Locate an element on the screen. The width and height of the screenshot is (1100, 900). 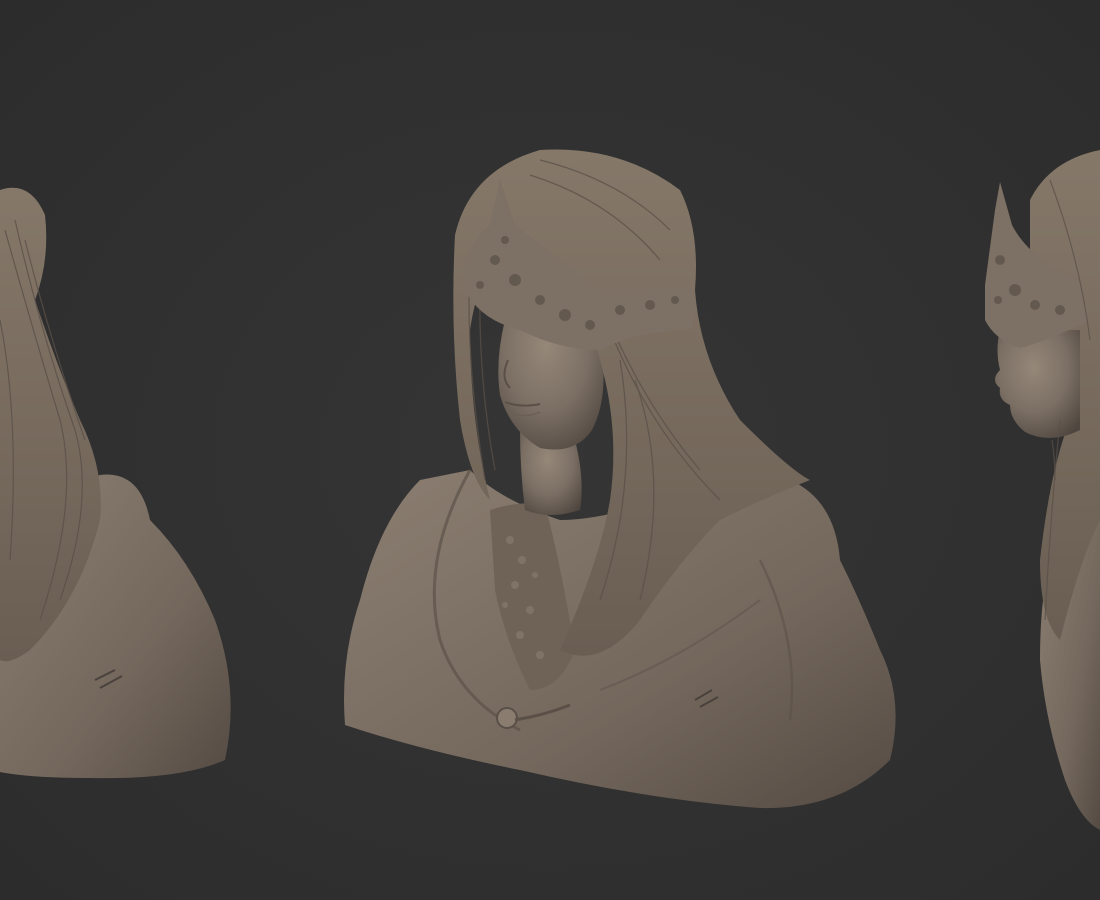
center-cloak-clasp is located at coordinates (507, 718).